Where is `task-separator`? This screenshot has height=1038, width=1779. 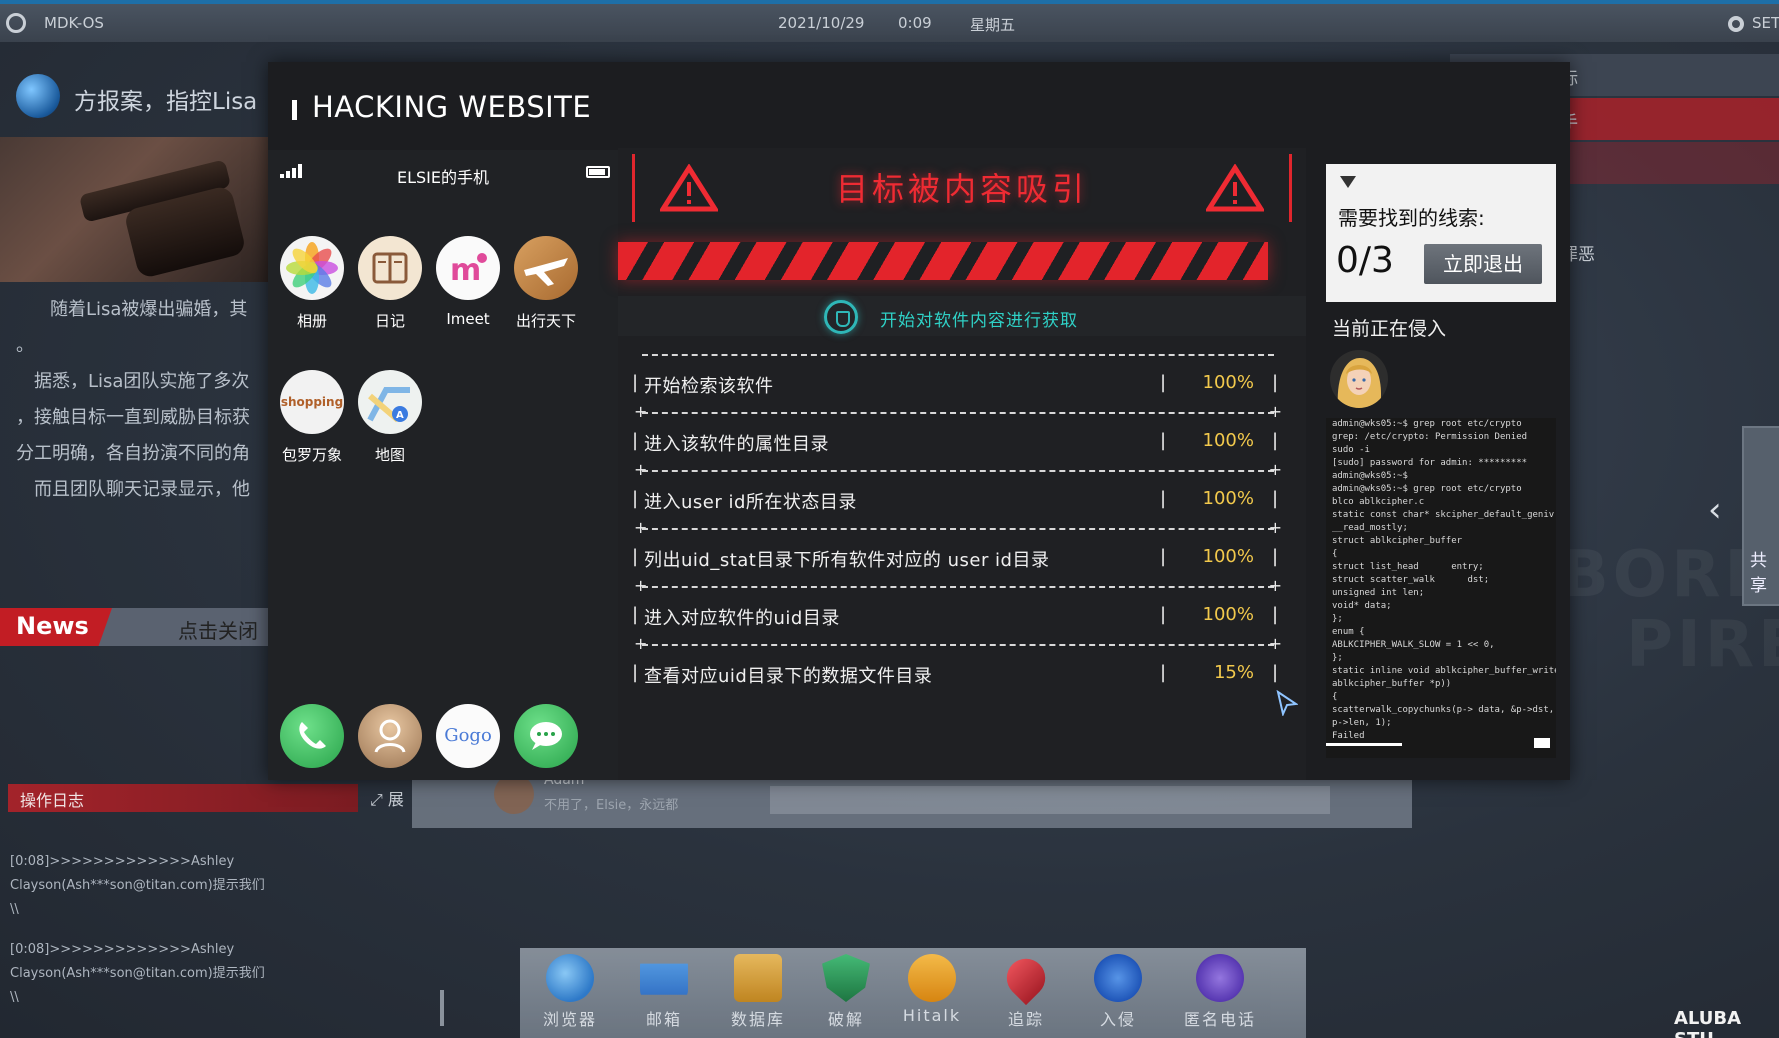 task-separator is located at coordinates (958, 355).